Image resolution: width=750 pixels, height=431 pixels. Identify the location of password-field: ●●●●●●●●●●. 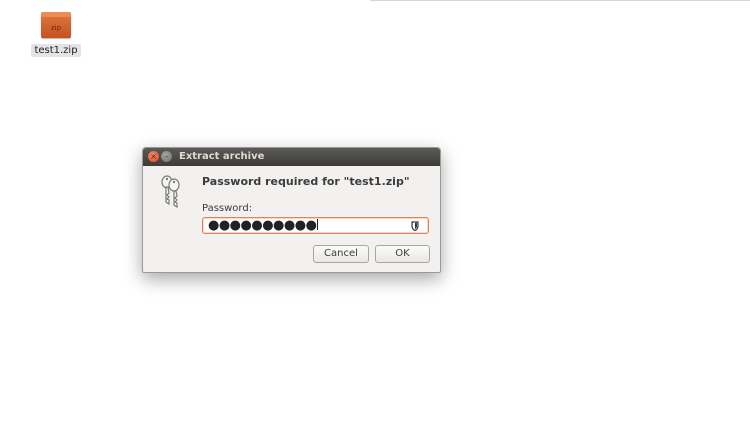
(315, 225).